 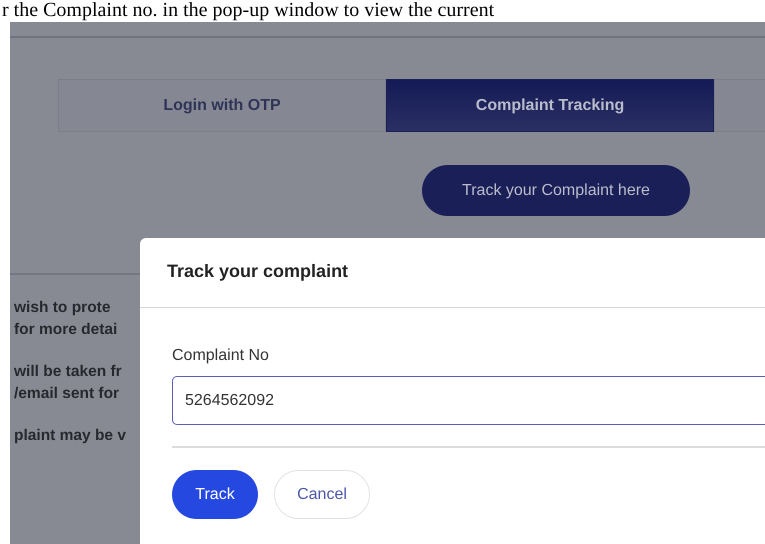 What do you see at coordinates (70, 436) in the screenshot?
I see `paragraph-text: plaint may be v` at bounding box center [70, 436].